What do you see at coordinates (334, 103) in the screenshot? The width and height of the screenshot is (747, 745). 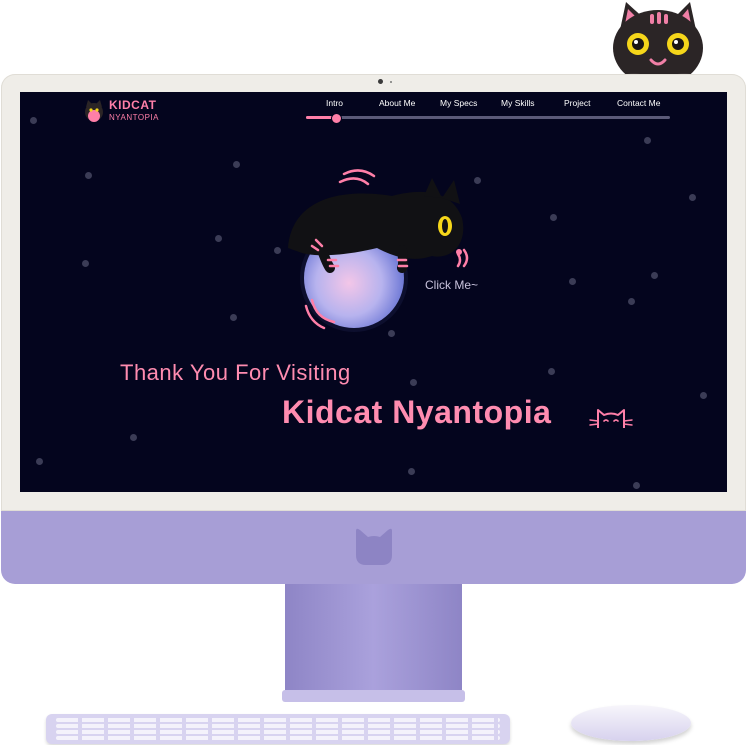 I see `nav-intro: Intro` at bounding box center [334, 103].